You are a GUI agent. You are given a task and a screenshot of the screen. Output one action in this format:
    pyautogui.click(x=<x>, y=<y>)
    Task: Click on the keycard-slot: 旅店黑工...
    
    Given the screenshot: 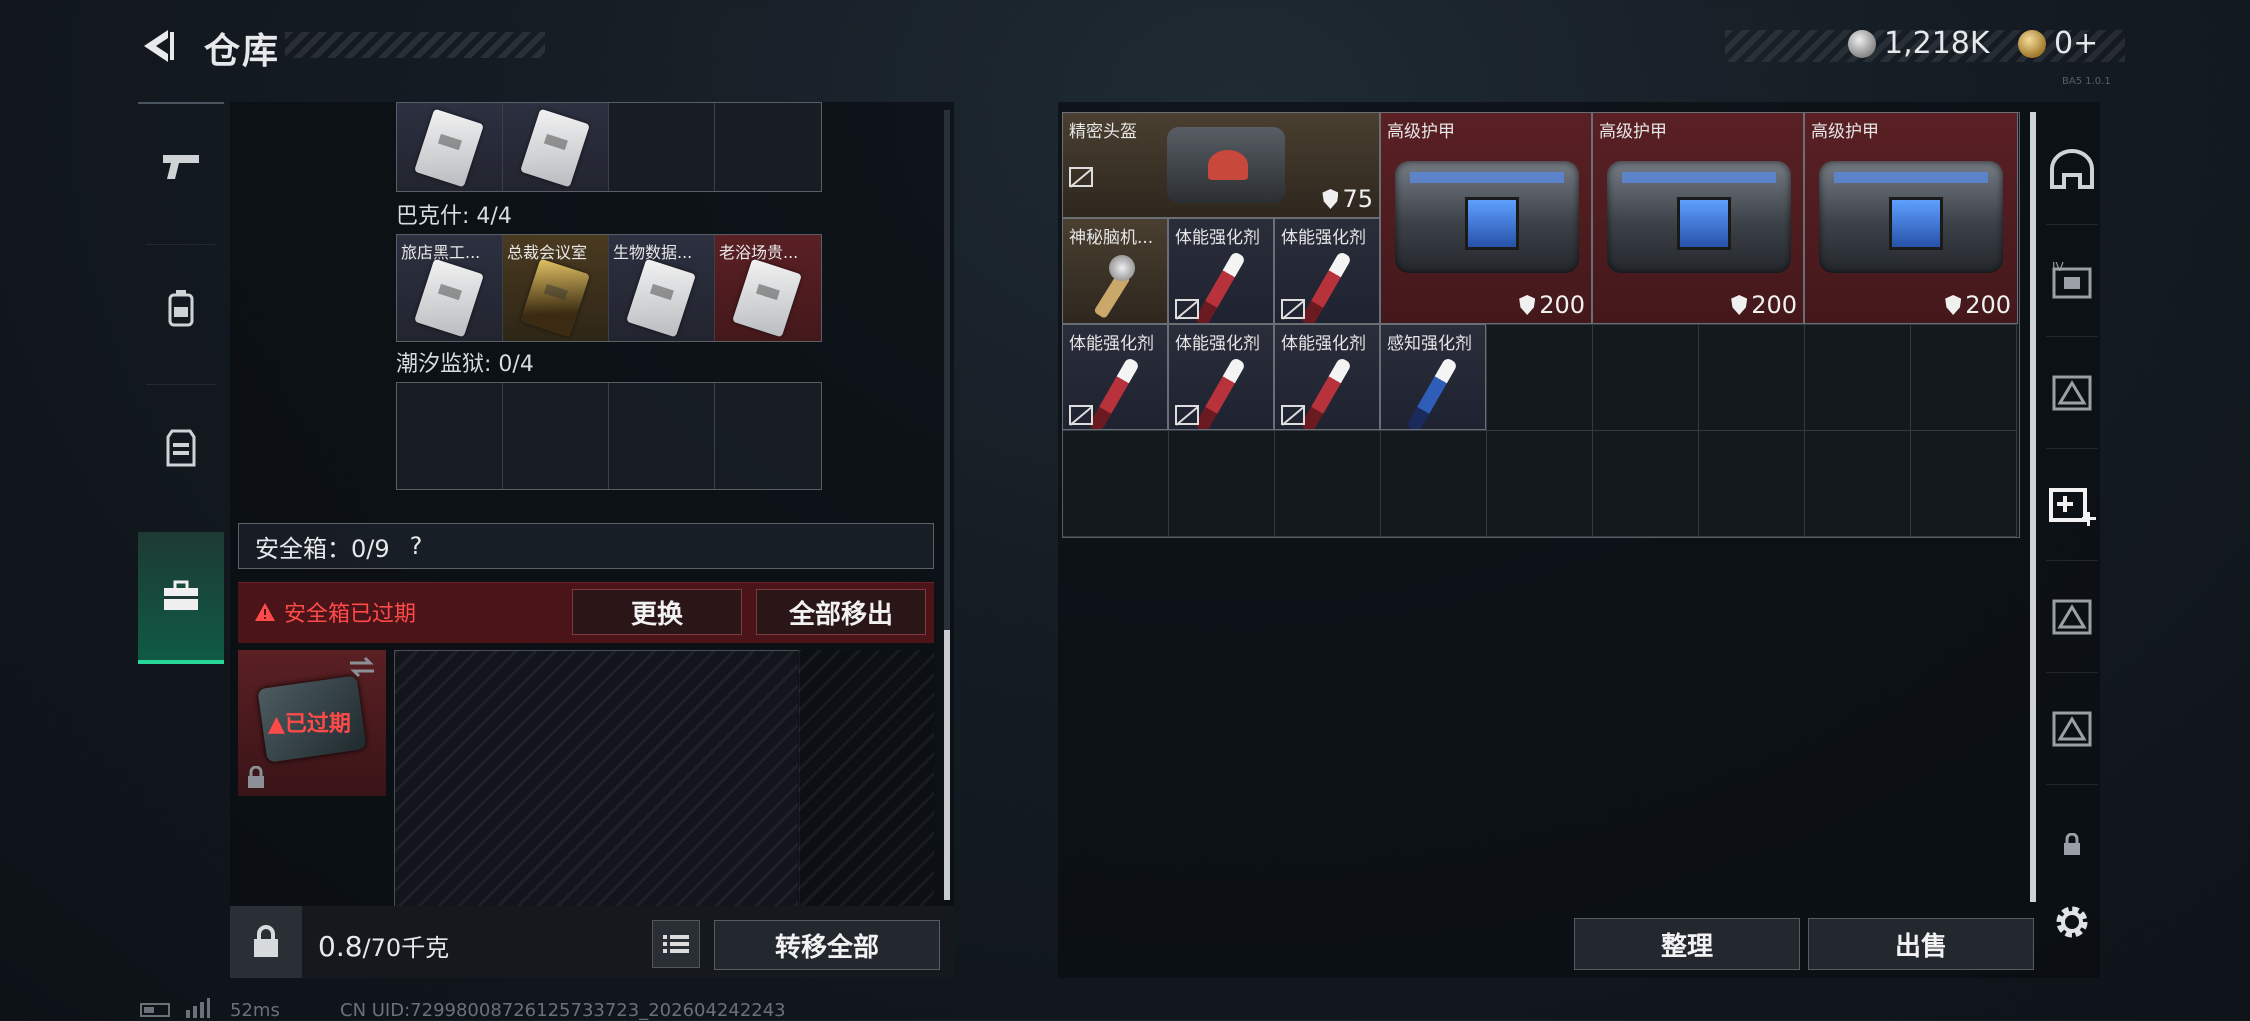 What is the action you would take?
    pyautogui.click(x=450, y=288)
    